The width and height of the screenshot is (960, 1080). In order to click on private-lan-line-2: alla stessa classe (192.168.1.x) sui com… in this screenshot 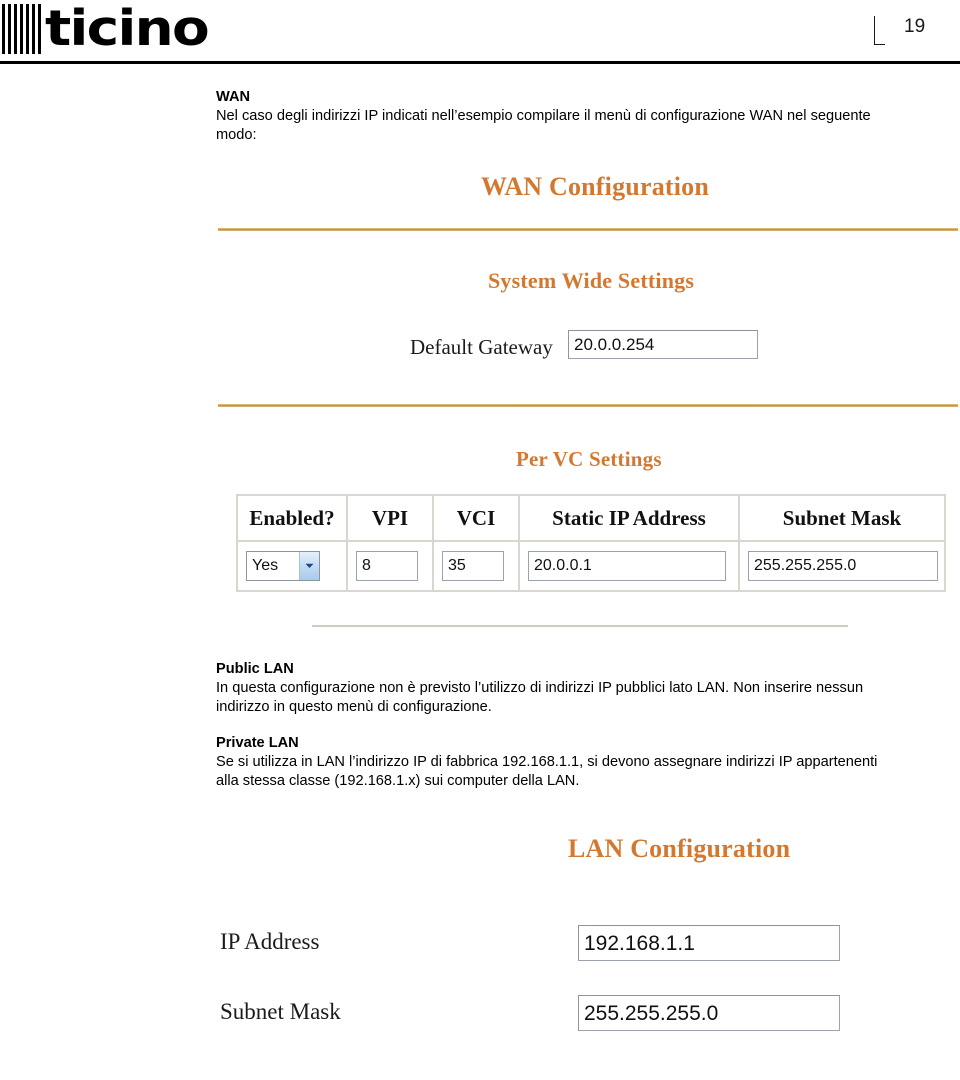, I will do `click(398, 781)`.